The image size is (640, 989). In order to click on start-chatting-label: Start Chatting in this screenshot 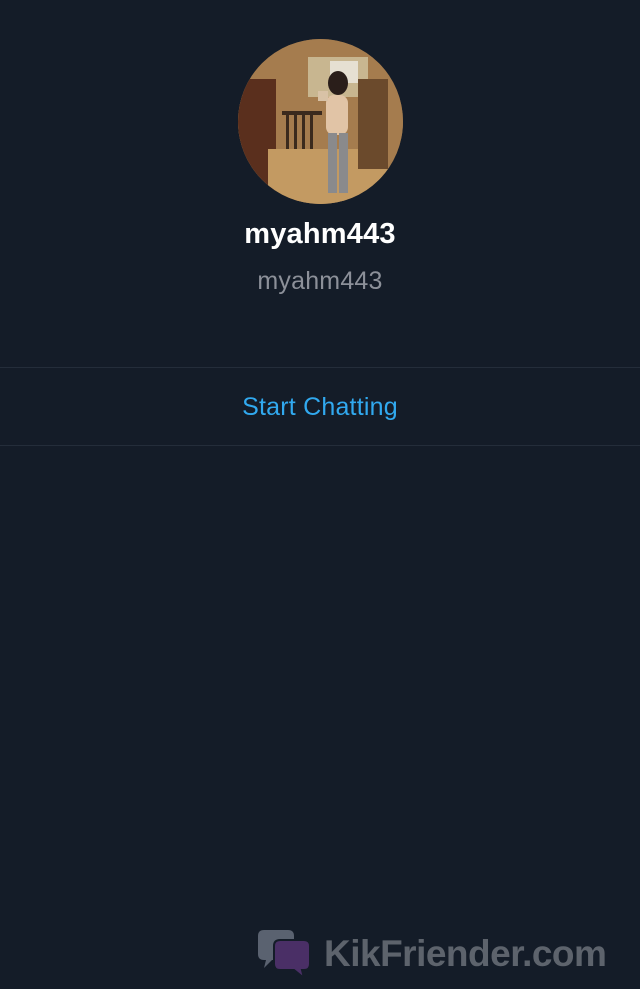, I will do `click(320, 406)`.